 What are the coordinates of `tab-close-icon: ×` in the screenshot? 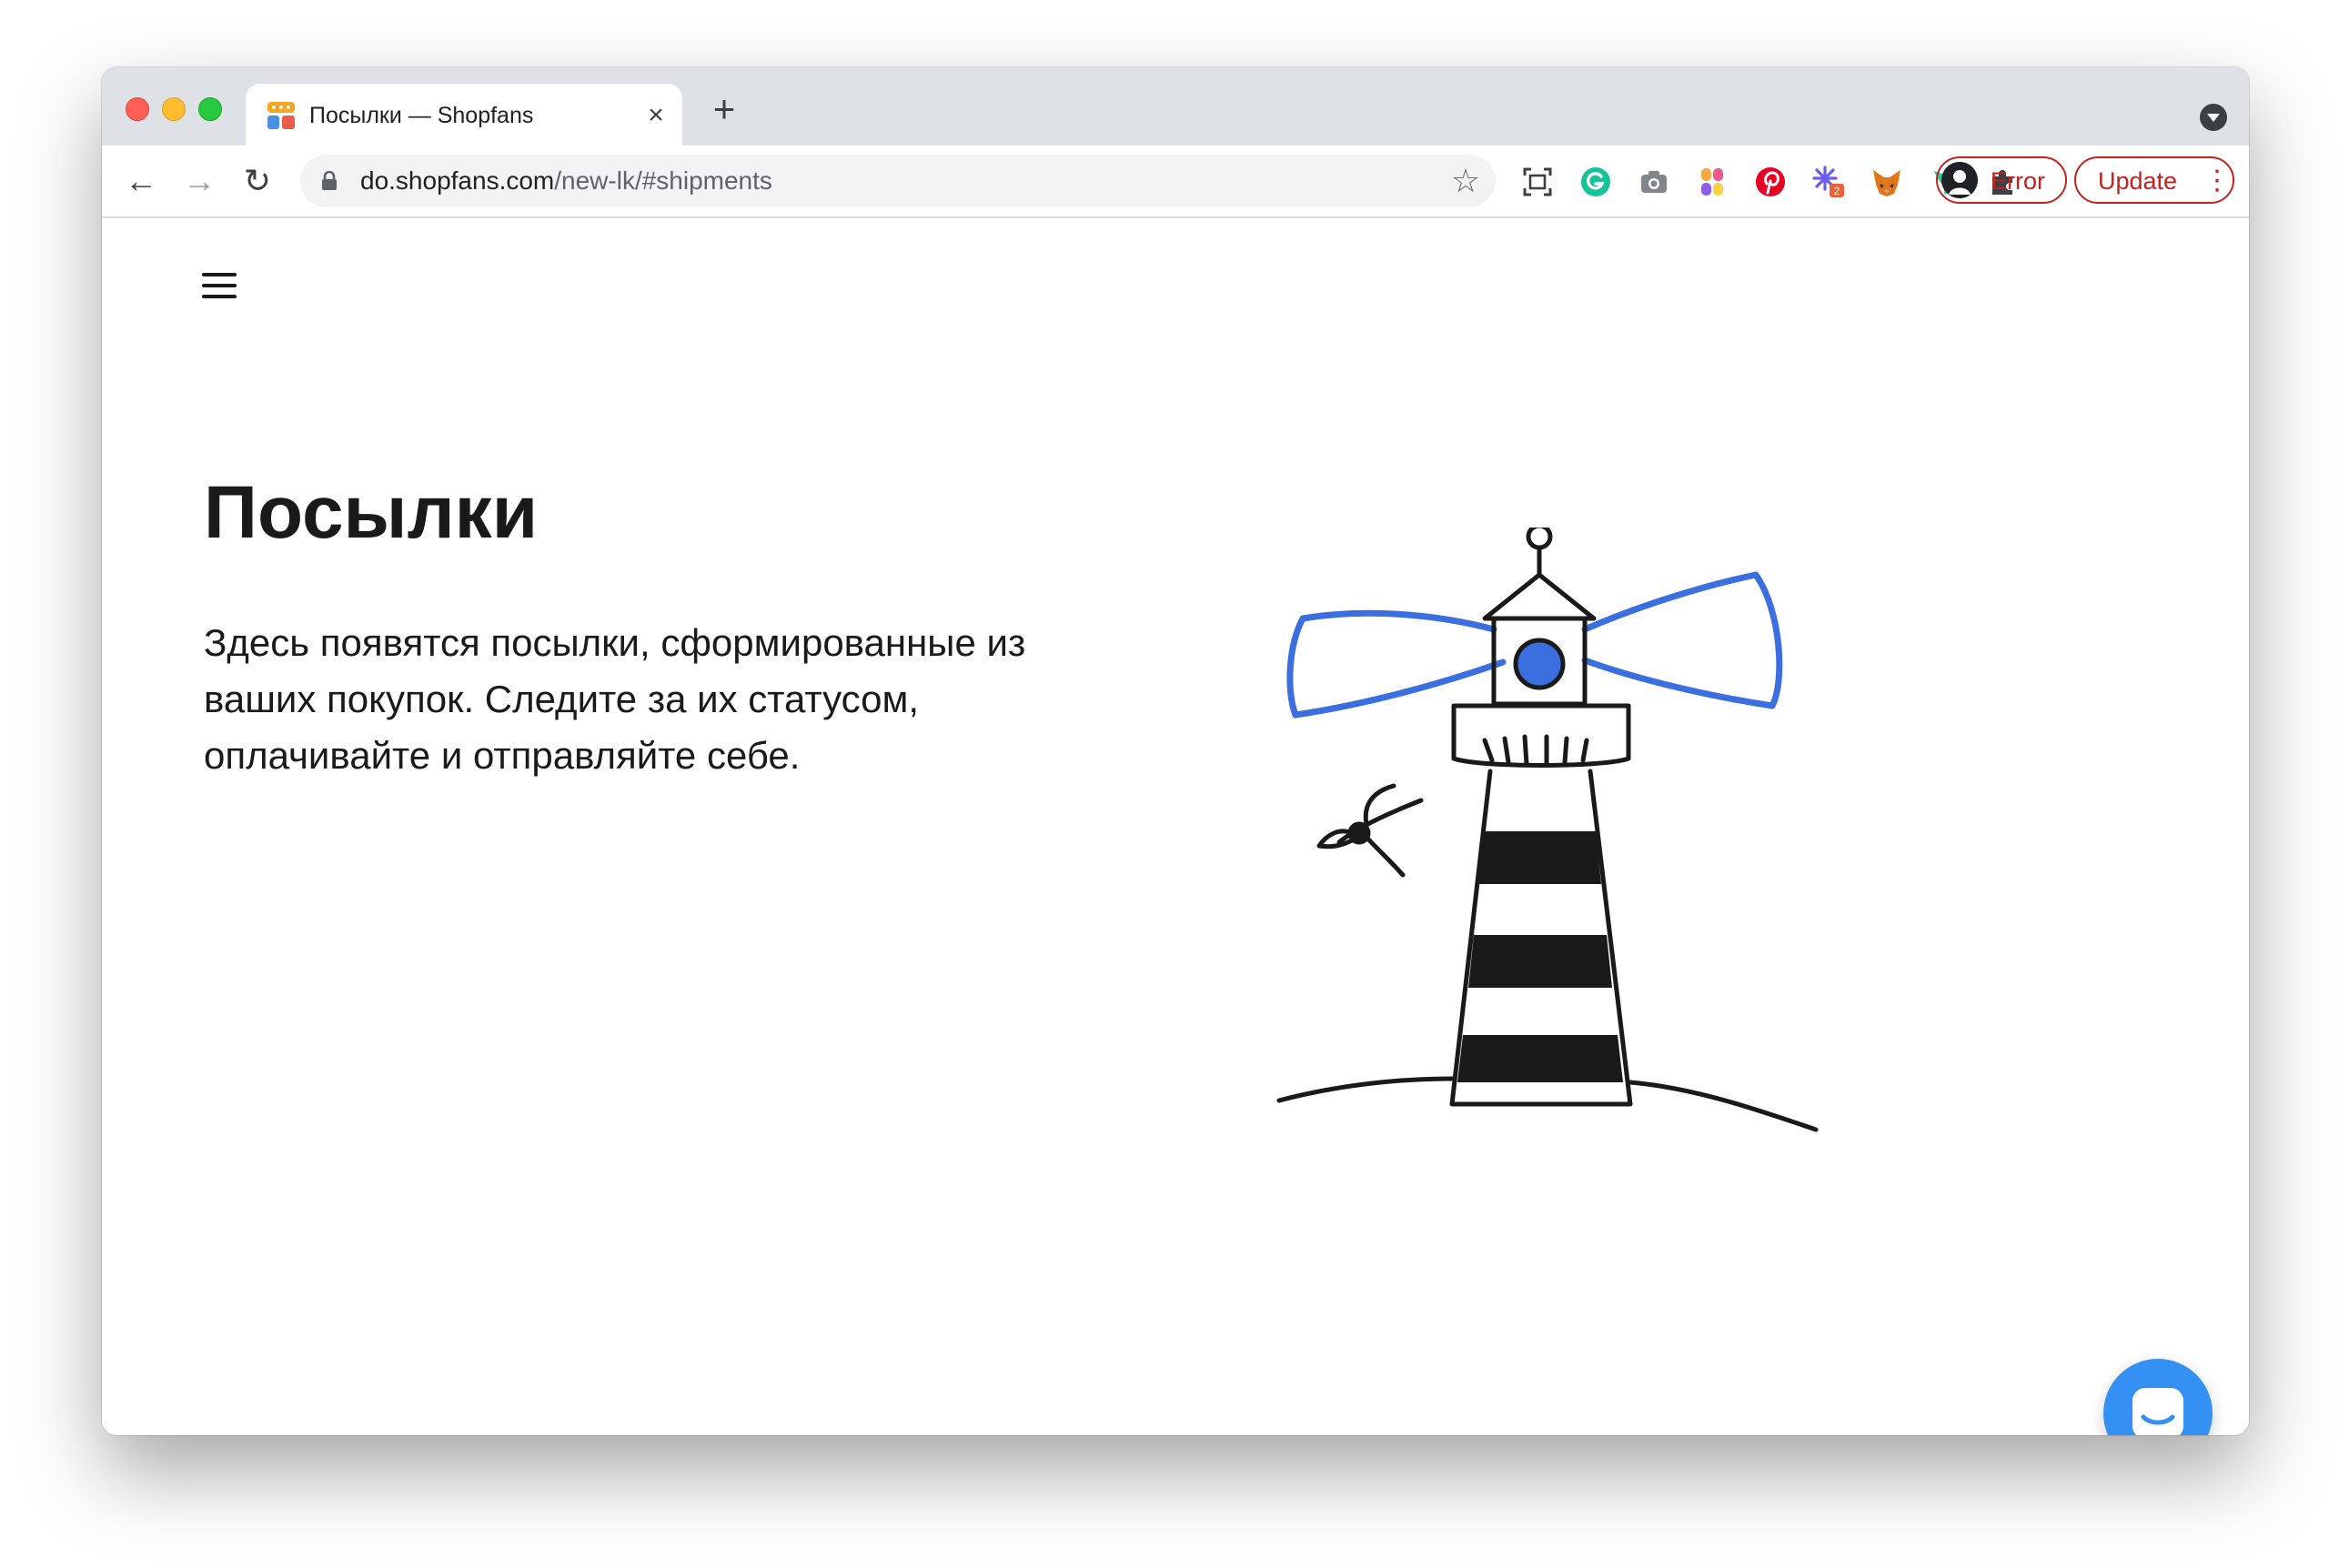 It's located at (656, 115).